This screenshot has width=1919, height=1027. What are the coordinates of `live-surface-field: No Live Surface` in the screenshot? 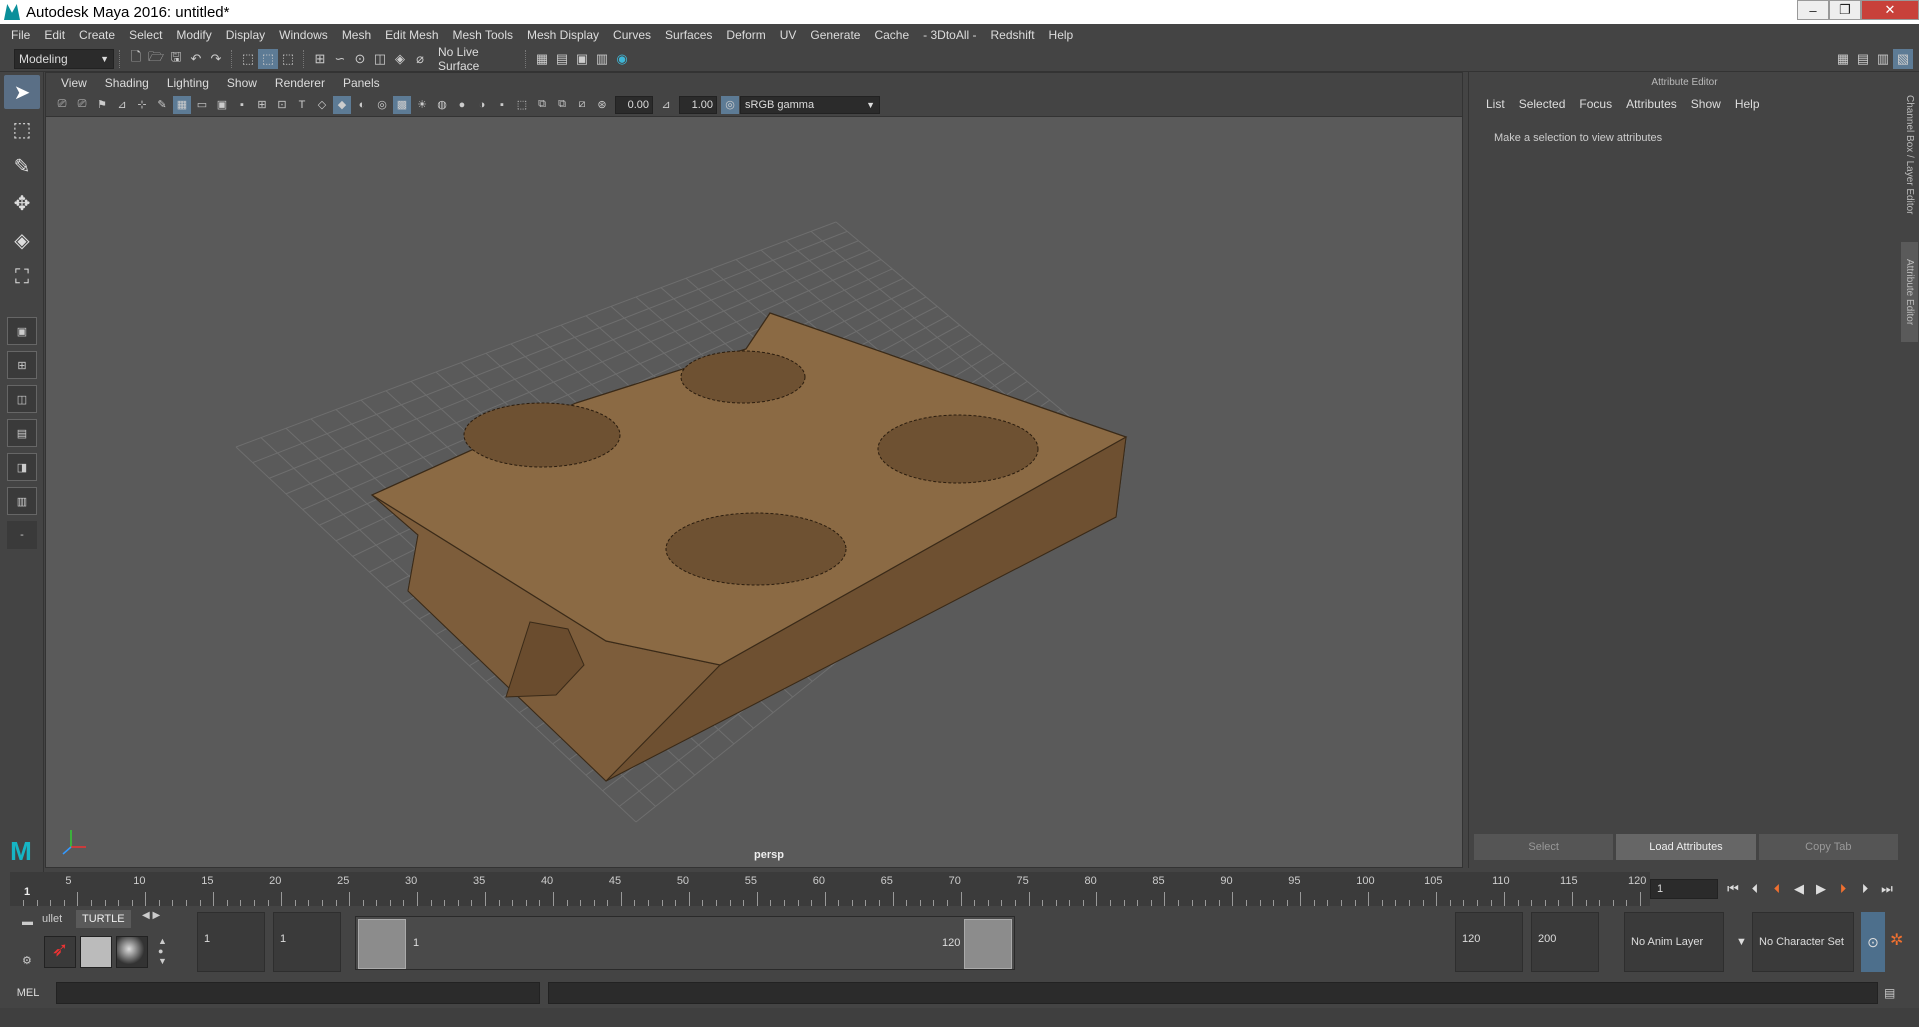 It's located at (477, 59).